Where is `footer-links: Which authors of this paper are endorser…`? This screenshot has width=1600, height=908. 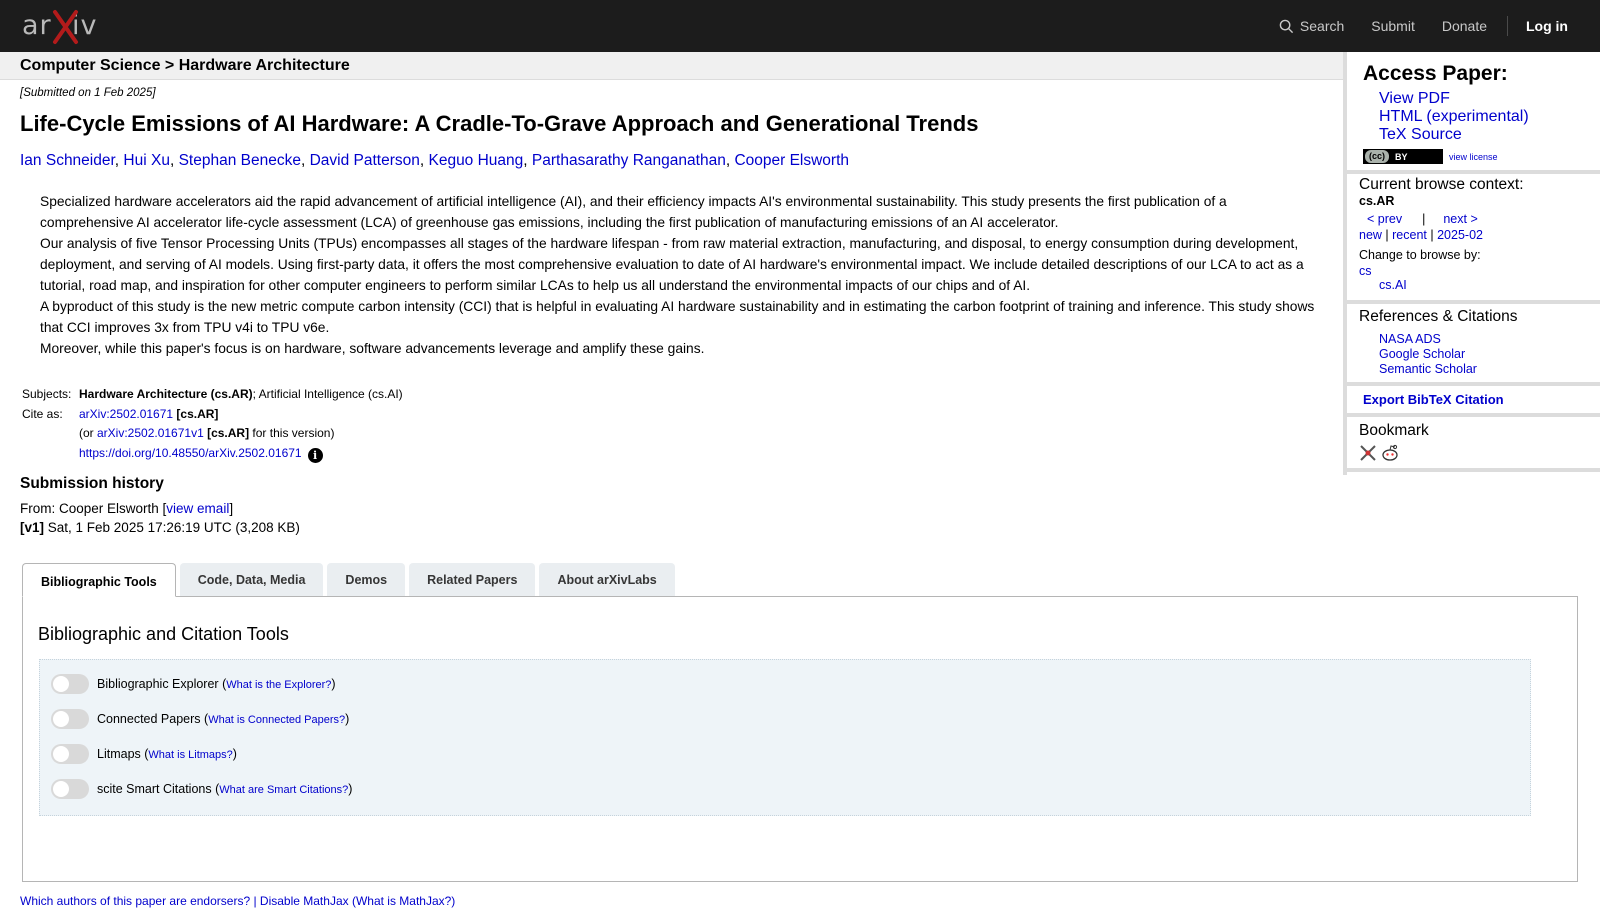
footer-links: Which authors of this paper are endorser… is located at coordinates (237, 901).